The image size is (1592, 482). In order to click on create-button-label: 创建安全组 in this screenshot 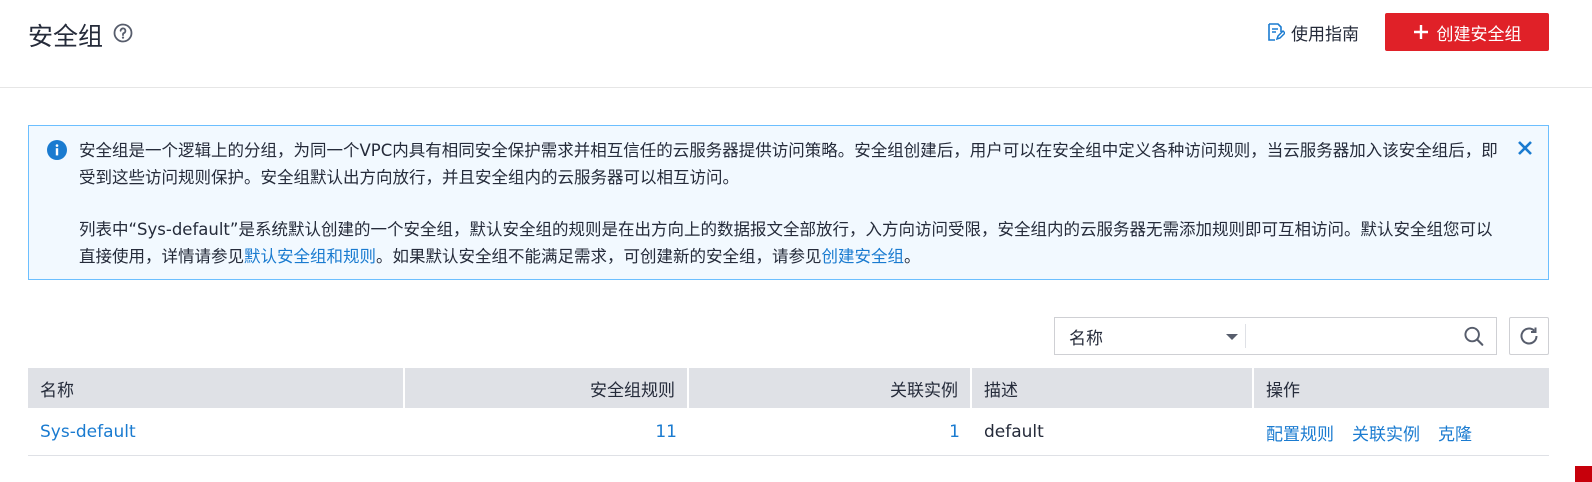, I will do `click(1479, 34)`.